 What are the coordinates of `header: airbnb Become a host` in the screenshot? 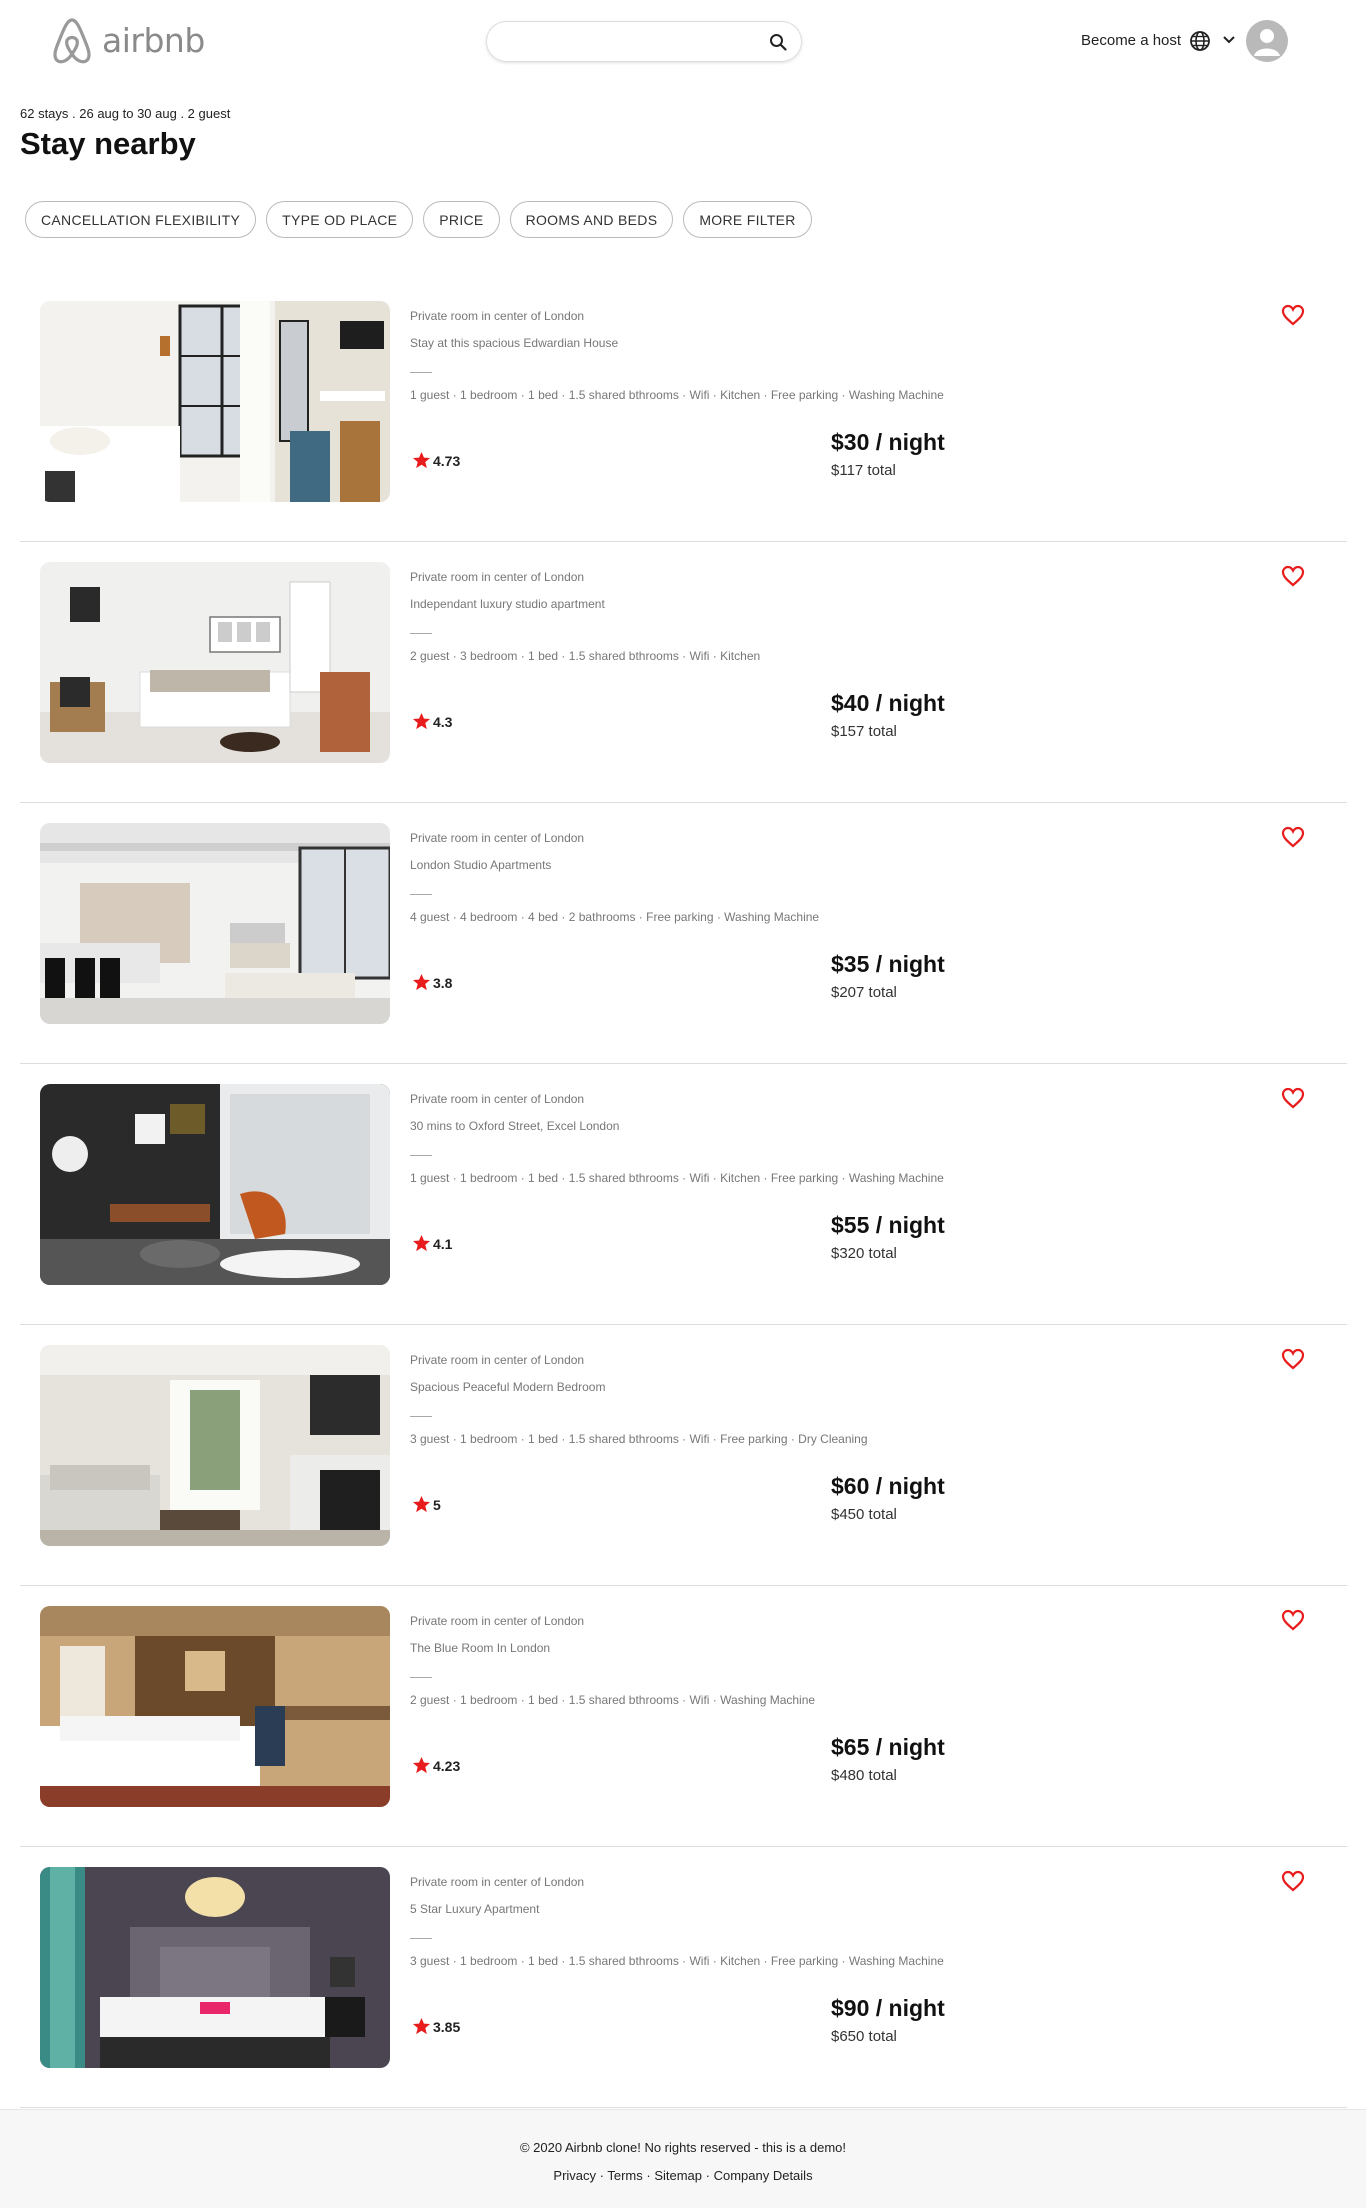 It's located at (683, 43).